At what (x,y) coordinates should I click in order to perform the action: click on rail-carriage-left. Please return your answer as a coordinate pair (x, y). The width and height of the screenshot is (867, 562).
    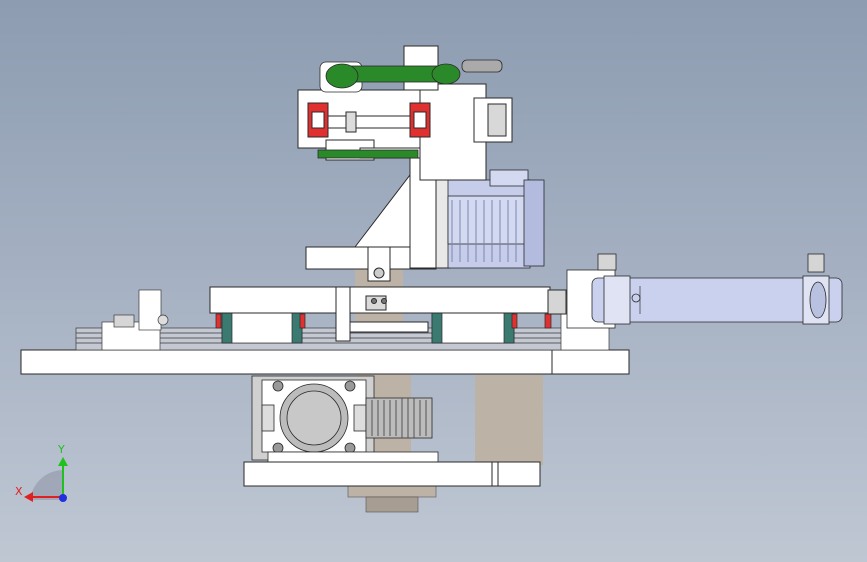
    Looking at the image, I should click on (260, 328).